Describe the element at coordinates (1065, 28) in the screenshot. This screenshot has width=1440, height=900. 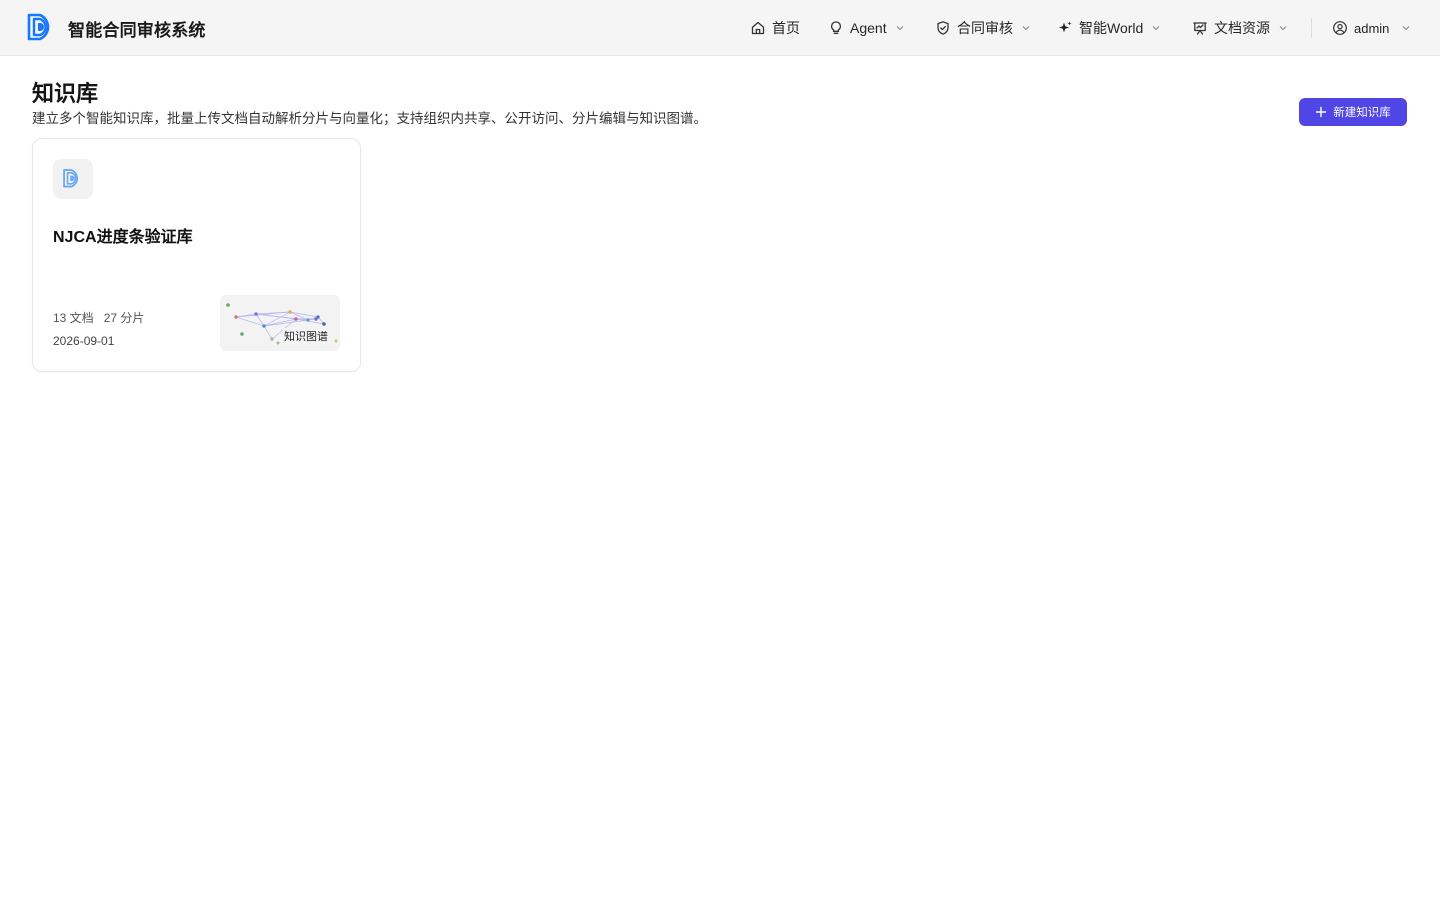
I see `sparkle-icon` at that location.